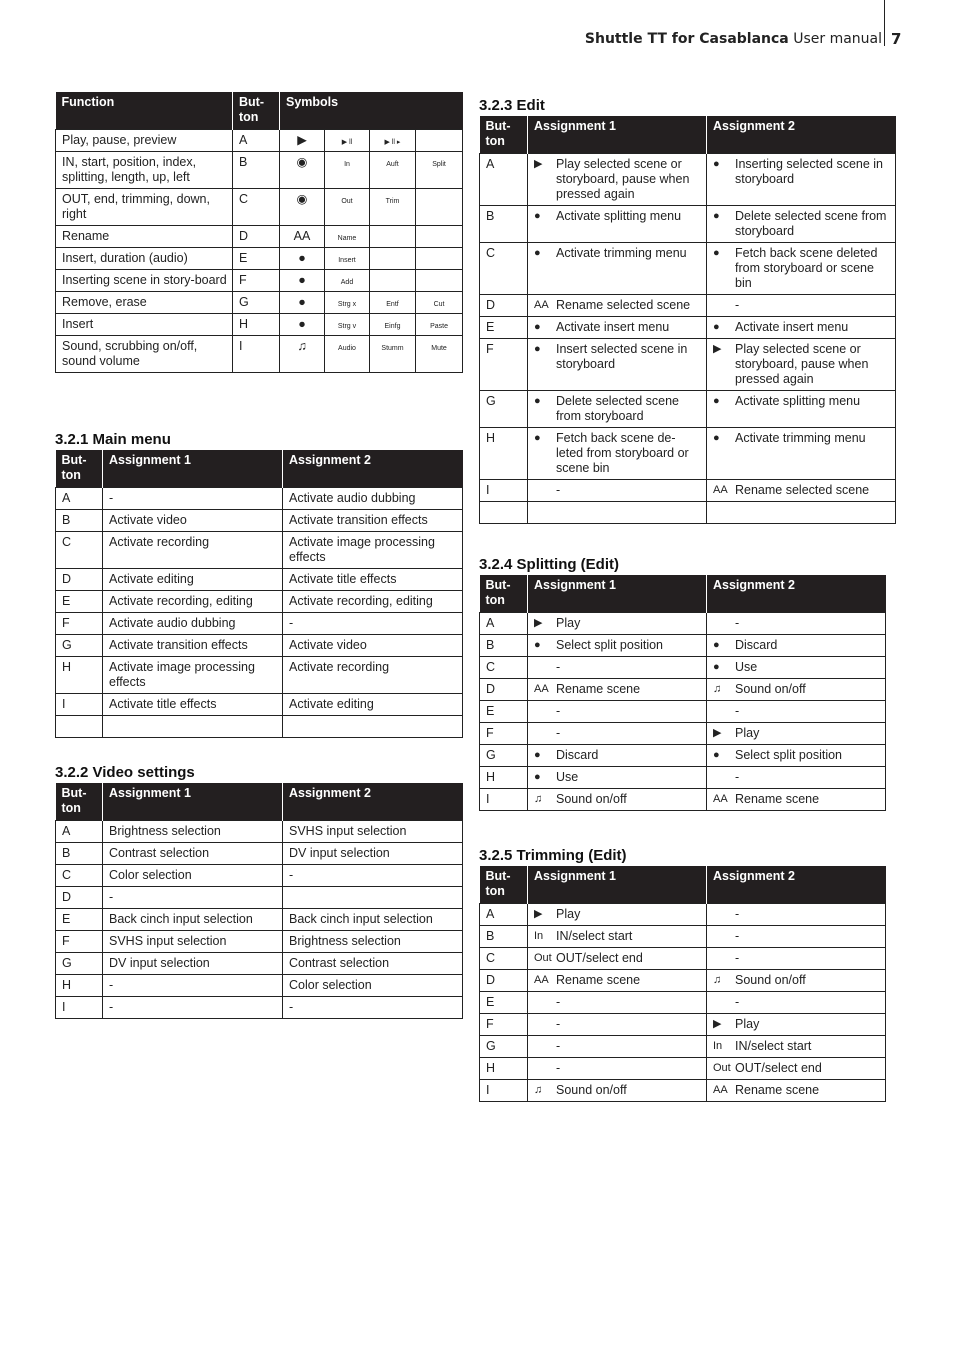  What do you see at coordinates (801, 453) in the screenshot?
I see `assignment-2-cell: ● Activate trimming menu` at bounding box center [801, 453].